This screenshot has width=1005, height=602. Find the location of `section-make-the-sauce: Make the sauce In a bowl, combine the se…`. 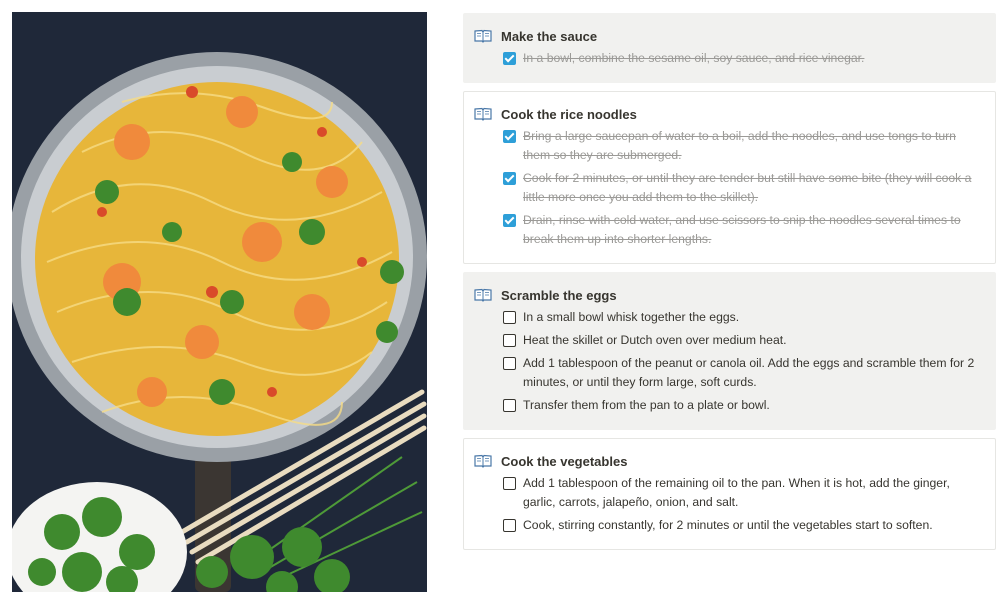

section-make-the-sauce: Make the sauce In a bowl, combine the se… is located at coordinates (729, 48).